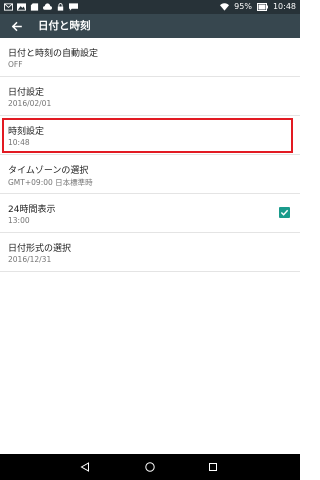  What do you see at coordinates (19, 220) in the screenshot?
I see `setting-summary: 13:00` at bounding box center [19, 220].